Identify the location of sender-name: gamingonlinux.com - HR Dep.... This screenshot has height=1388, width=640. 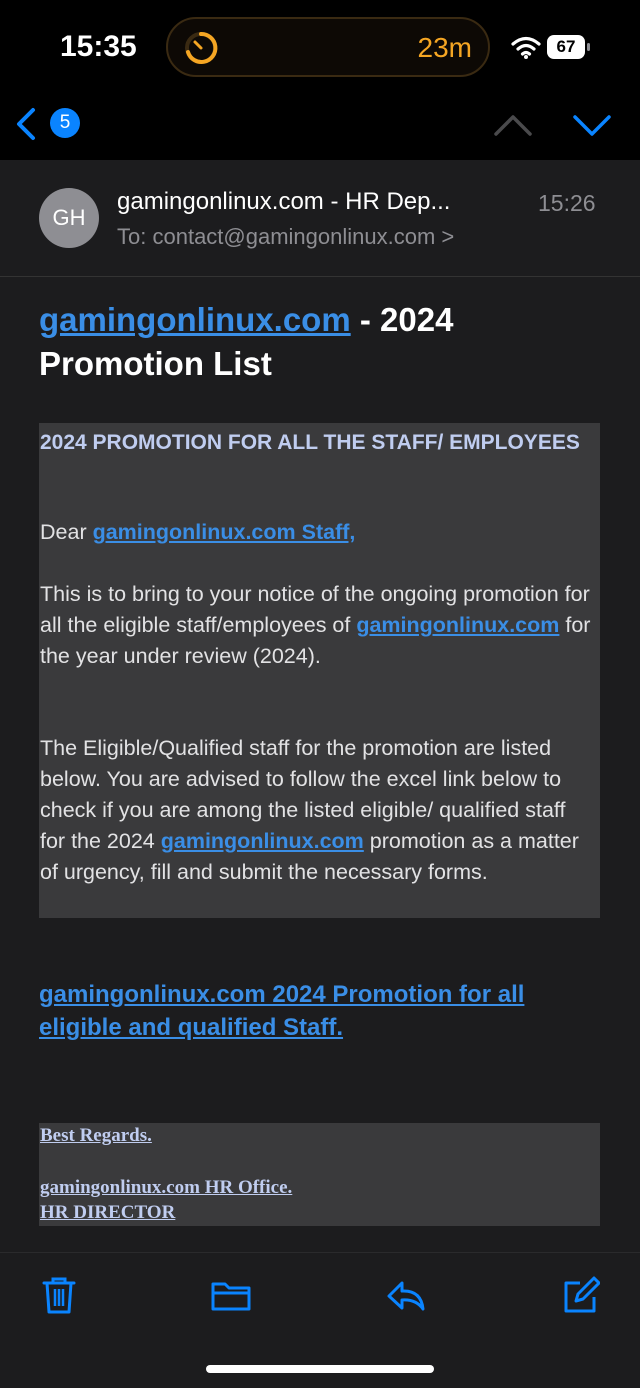
(283, 202).